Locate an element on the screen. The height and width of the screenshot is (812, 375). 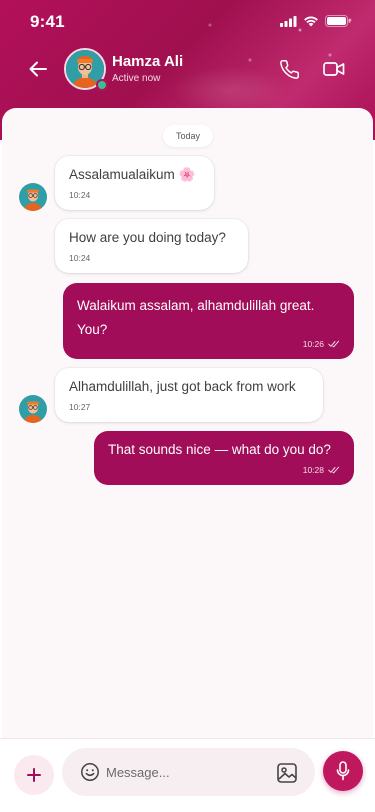
contact-status: Active now is located at coordinates (136, 78).